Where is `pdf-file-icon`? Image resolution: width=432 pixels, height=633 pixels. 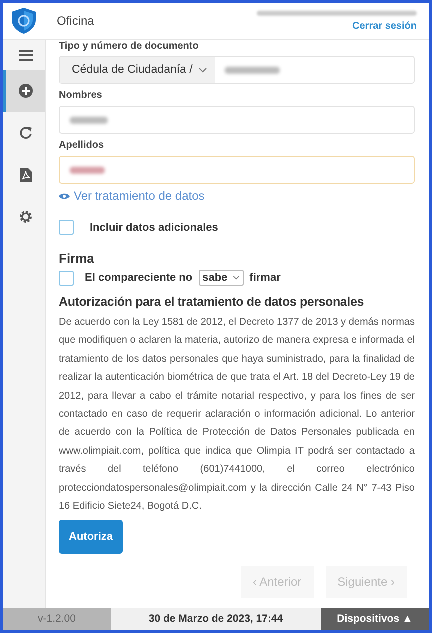
pdf-file-icon is located at coordinates (26, 175).